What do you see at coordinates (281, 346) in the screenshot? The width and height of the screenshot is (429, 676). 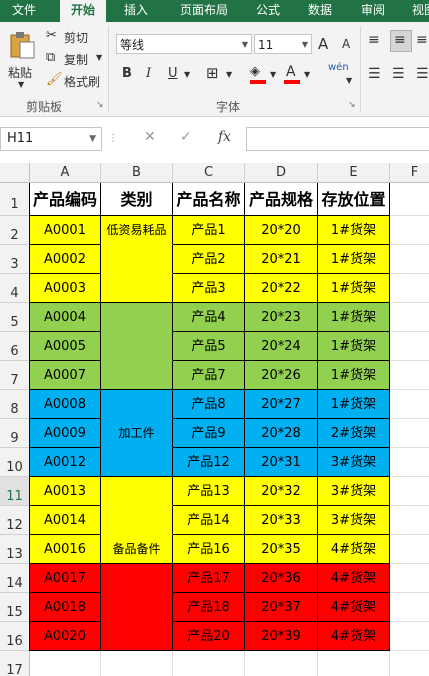 I see `product-spec-cell: 20*24` at bounding box center [281, 346].